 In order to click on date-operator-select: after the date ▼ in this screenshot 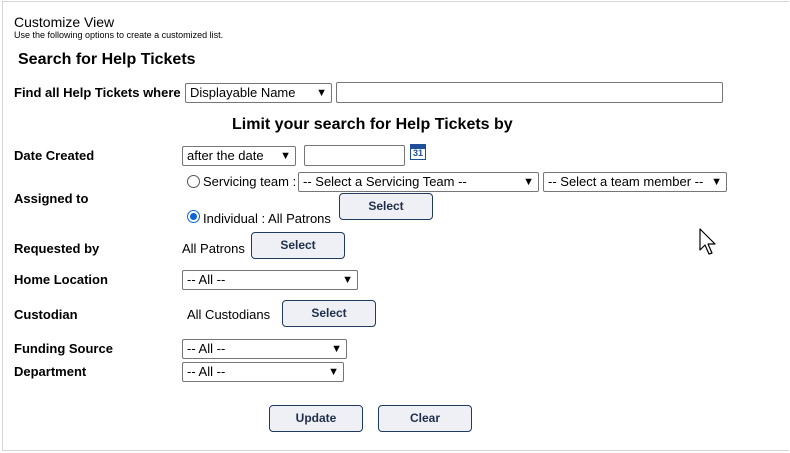, I will do `click(239, 156)`.